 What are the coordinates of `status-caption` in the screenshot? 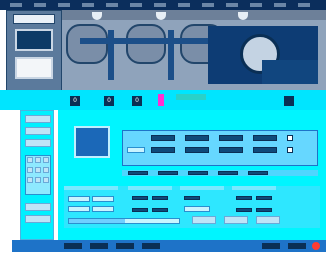 It's located at (191, 97).